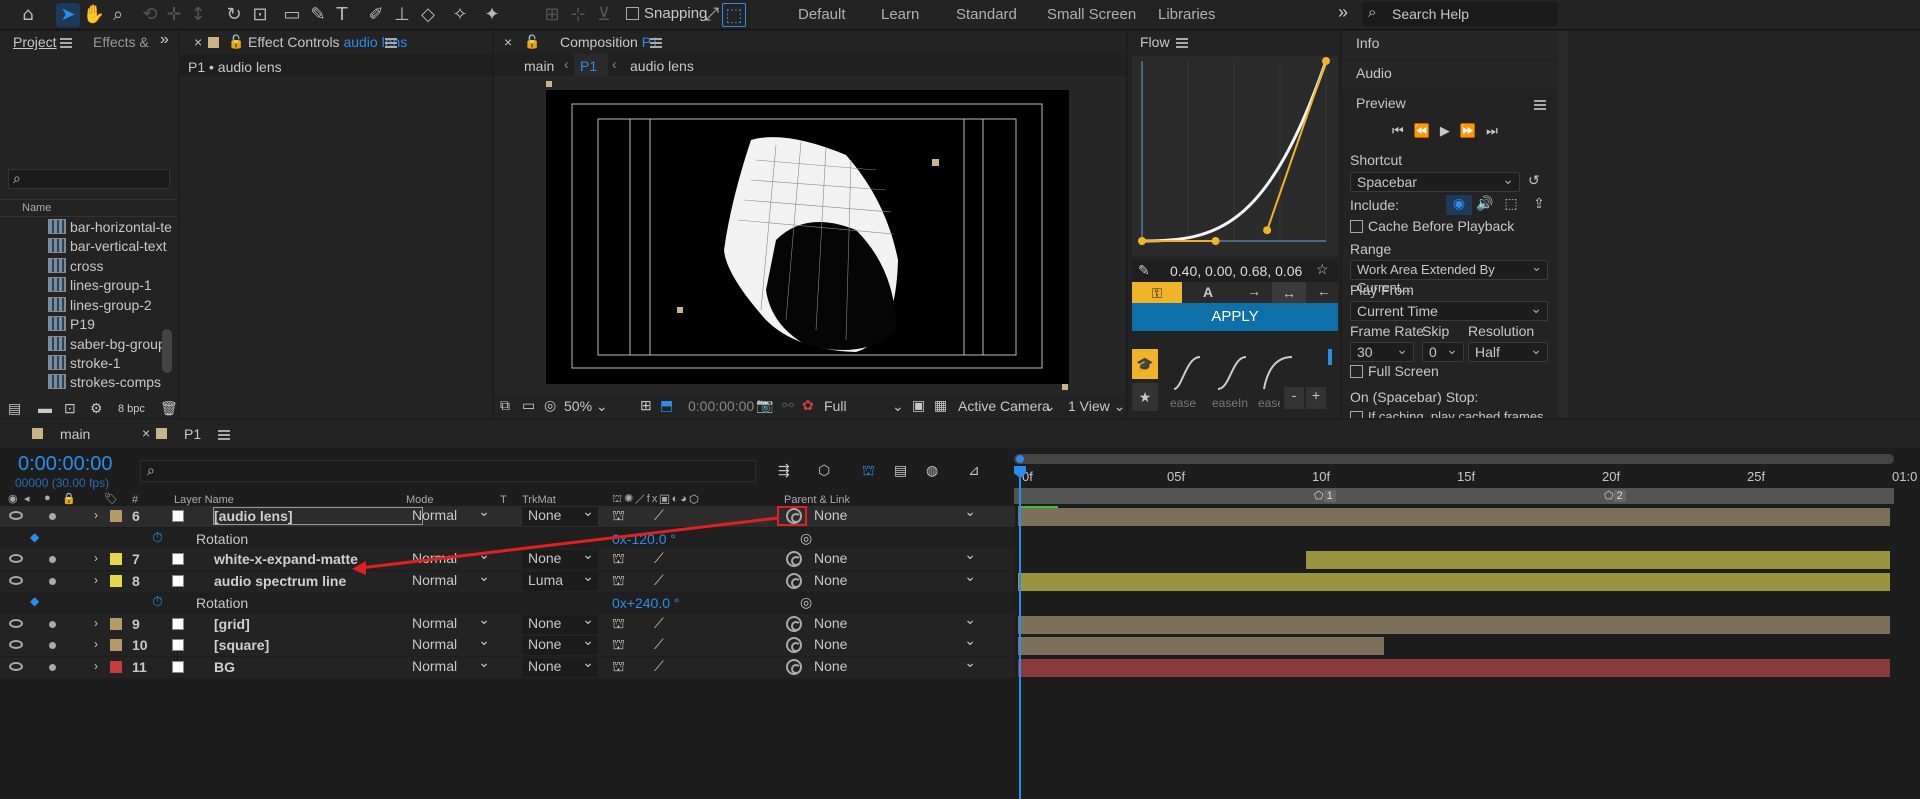 The width and height of the screenshot is (1920, 799). What do you see at coordinates (1091, 14) in the screenshot?
I see `workspace-small-screen: Small Screen` at bounding box center [1091, 14].